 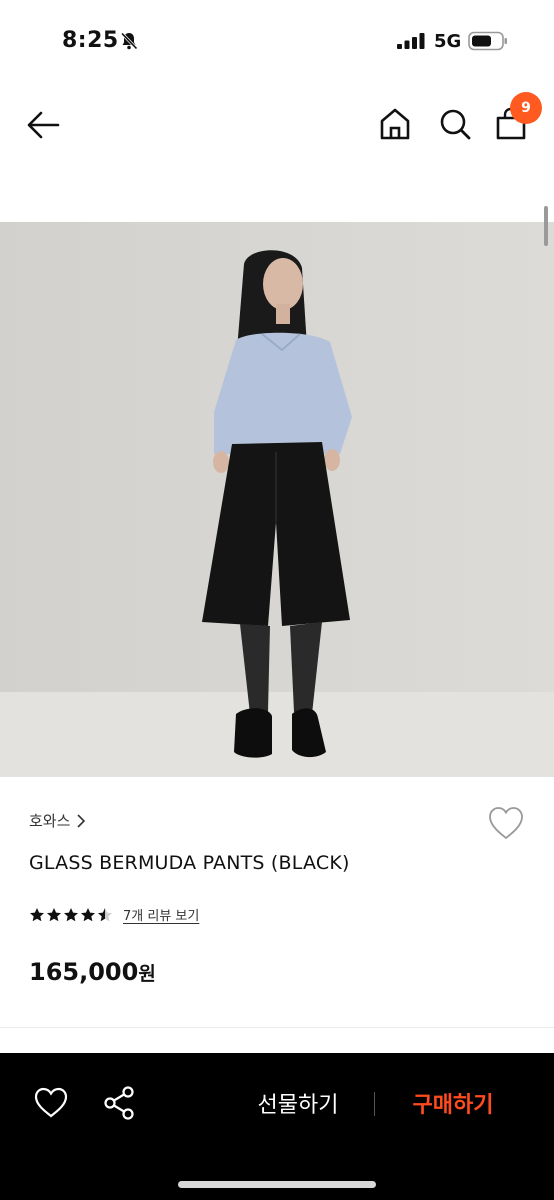 What do you see at coordinates (119, 1103) in the screenshot?
I see `share-icon` at bounding box center [119, 1103].